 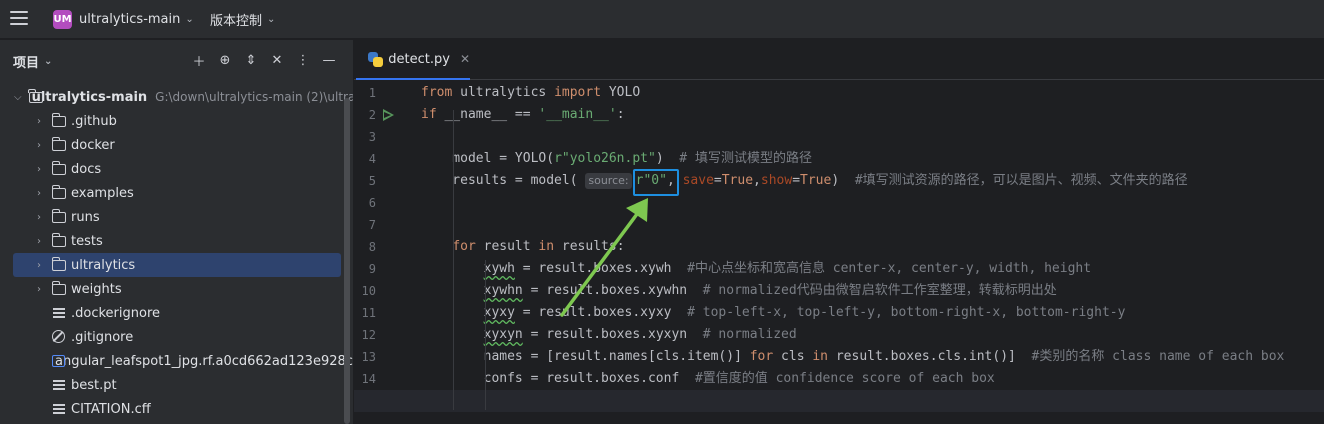 What do you see at coordinates (176, 60) in the screenshot?
I see `project-panel-header: 项目 ⌄ ＋ ⊕ ⇕ ✕ ⋮ —` at bounding box center [176, 60].